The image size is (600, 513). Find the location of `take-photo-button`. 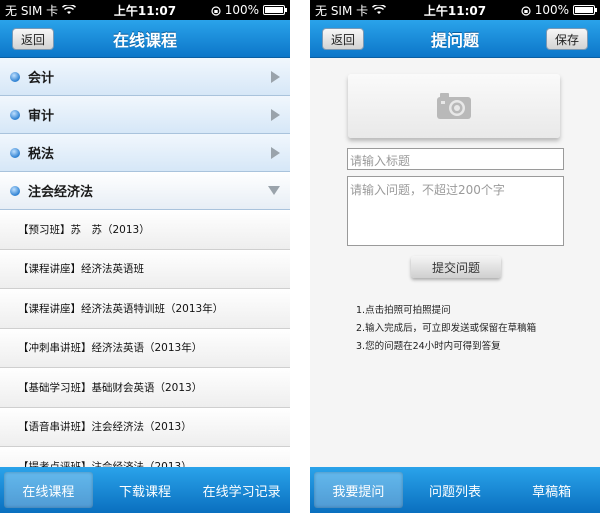

take-photo-button is located at coordinates (454, 106).